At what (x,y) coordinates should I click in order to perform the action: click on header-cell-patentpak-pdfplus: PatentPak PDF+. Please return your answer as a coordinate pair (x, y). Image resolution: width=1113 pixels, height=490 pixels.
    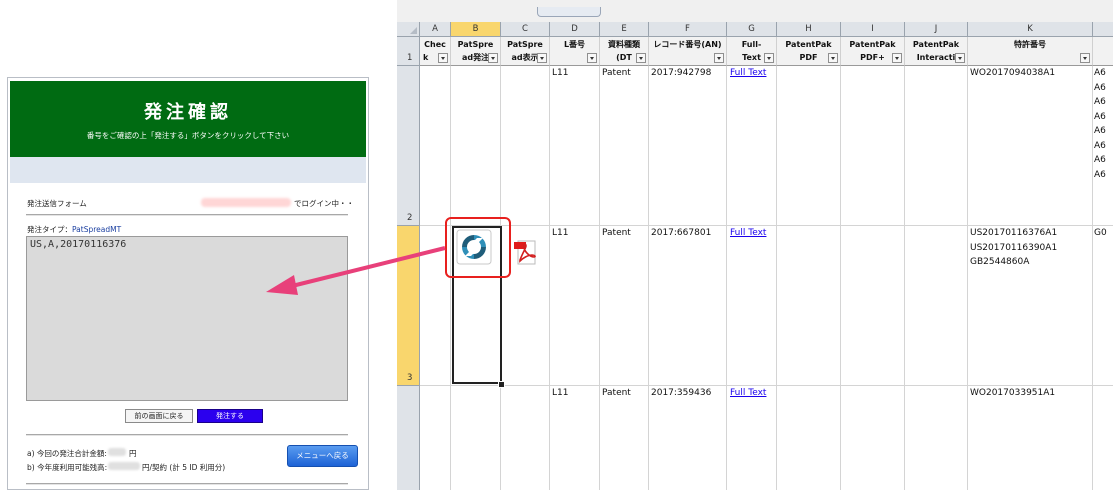
    Looking at the image, I should click on (873, 51).